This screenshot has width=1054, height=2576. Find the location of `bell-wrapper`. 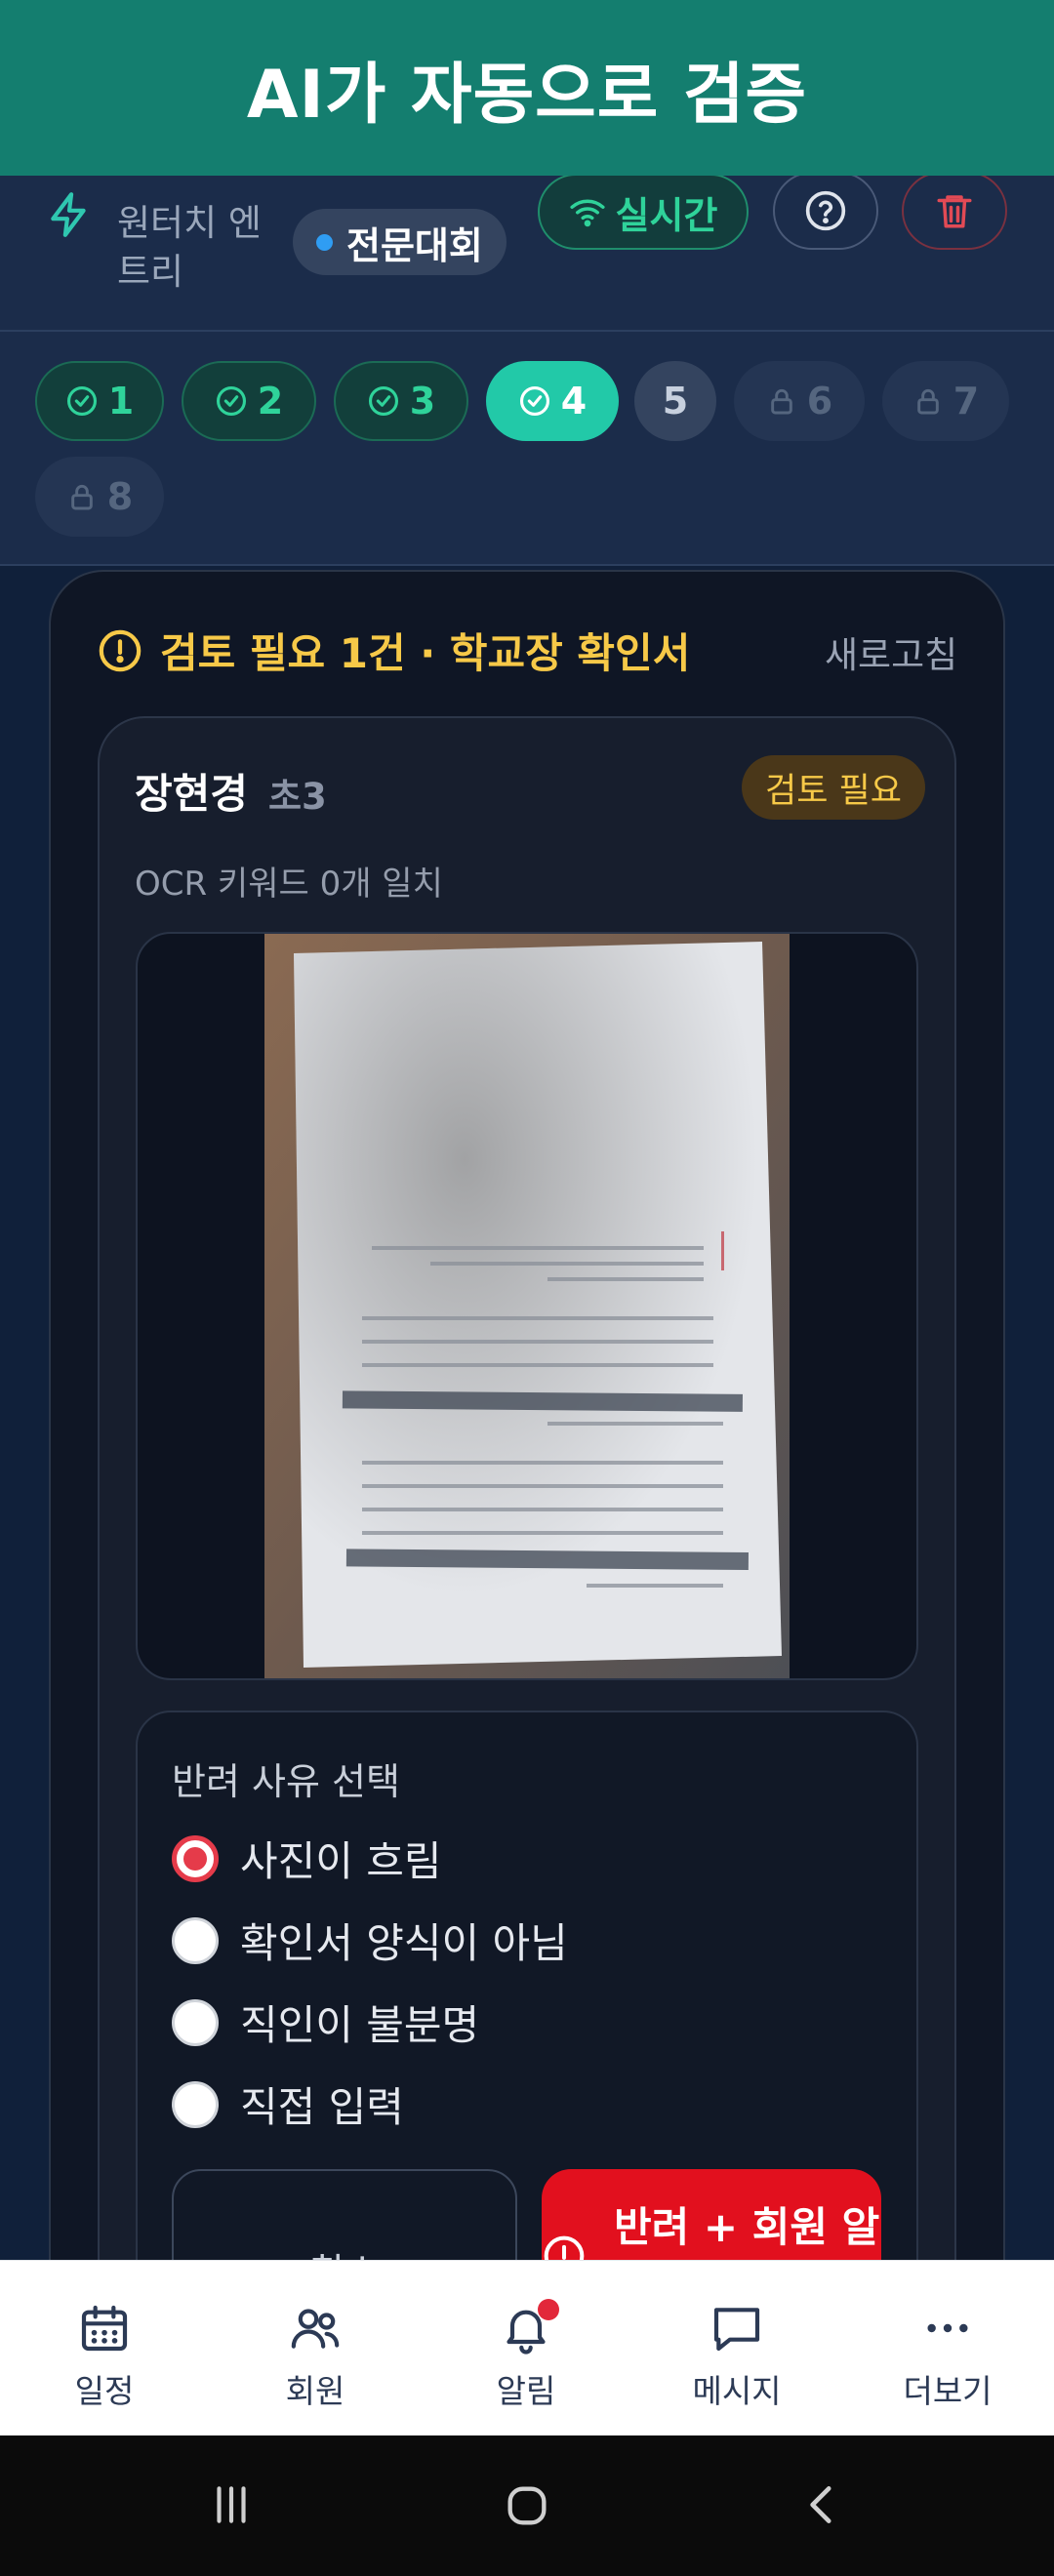

bell-wrapper is located at coordinates (529, 2327).